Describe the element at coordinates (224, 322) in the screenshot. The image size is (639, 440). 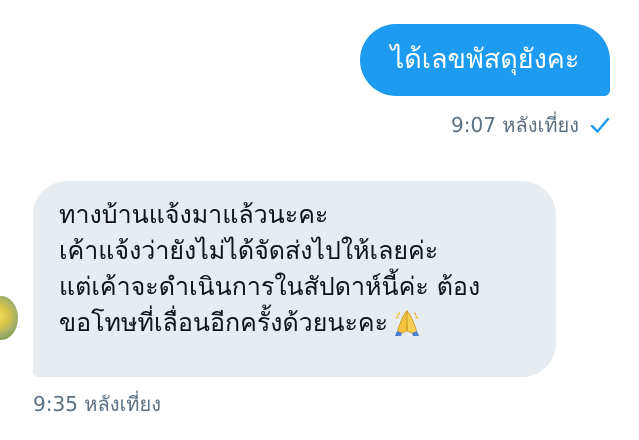
I see `incoming-message-line-text: ขอโทษที่เลื่อนอีกครั้งด้วยนะคะ` at that location.